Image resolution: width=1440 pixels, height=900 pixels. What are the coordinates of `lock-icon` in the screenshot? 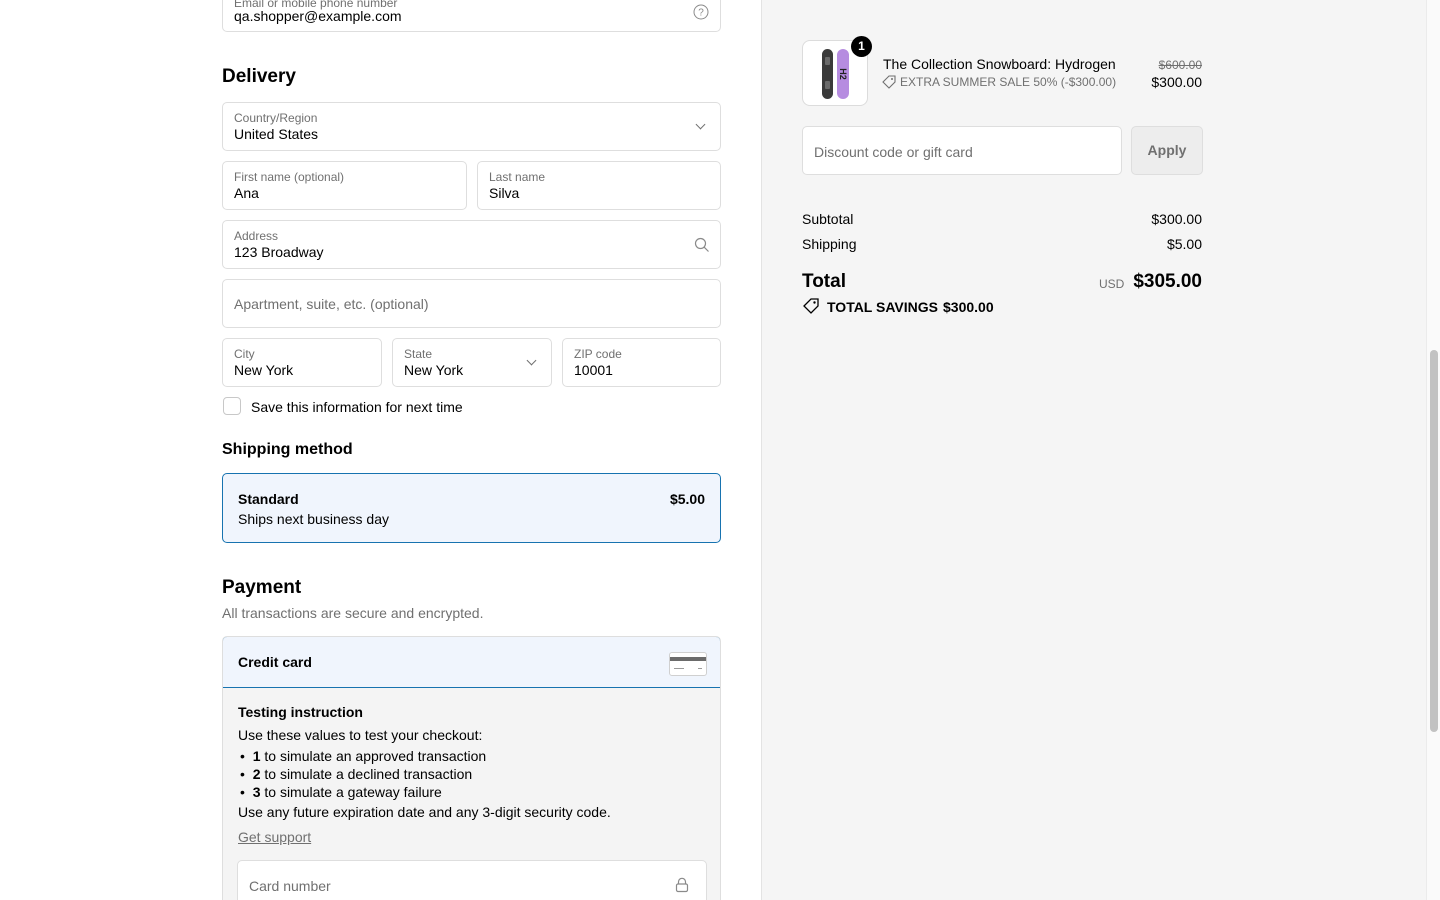 It's located at (682, 885).